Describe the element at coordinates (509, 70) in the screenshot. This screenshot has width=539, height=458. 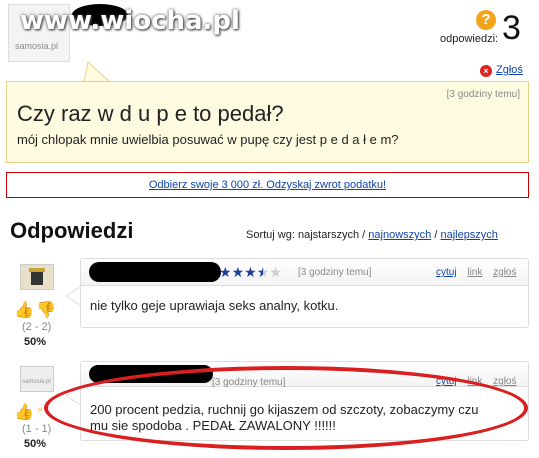
I see `report-label: Zgłoś` at that location.